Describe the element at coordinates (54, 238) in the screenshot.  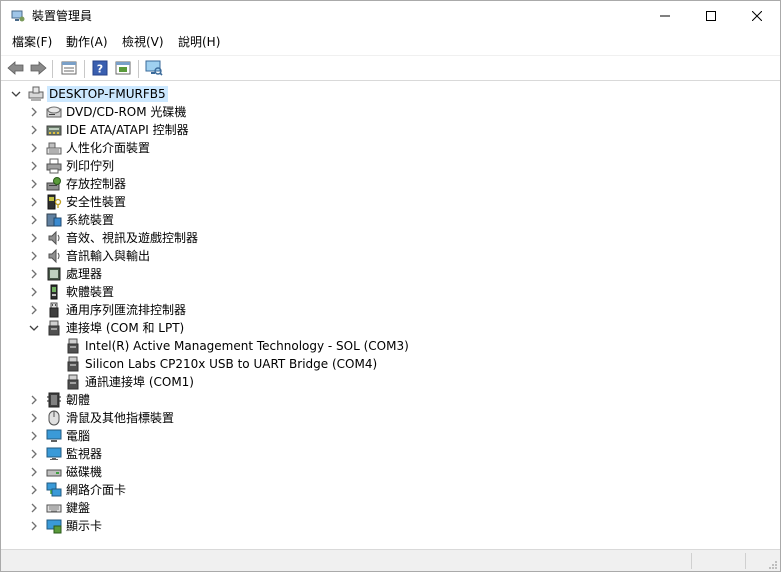
I see `speaker-icon` at that location.